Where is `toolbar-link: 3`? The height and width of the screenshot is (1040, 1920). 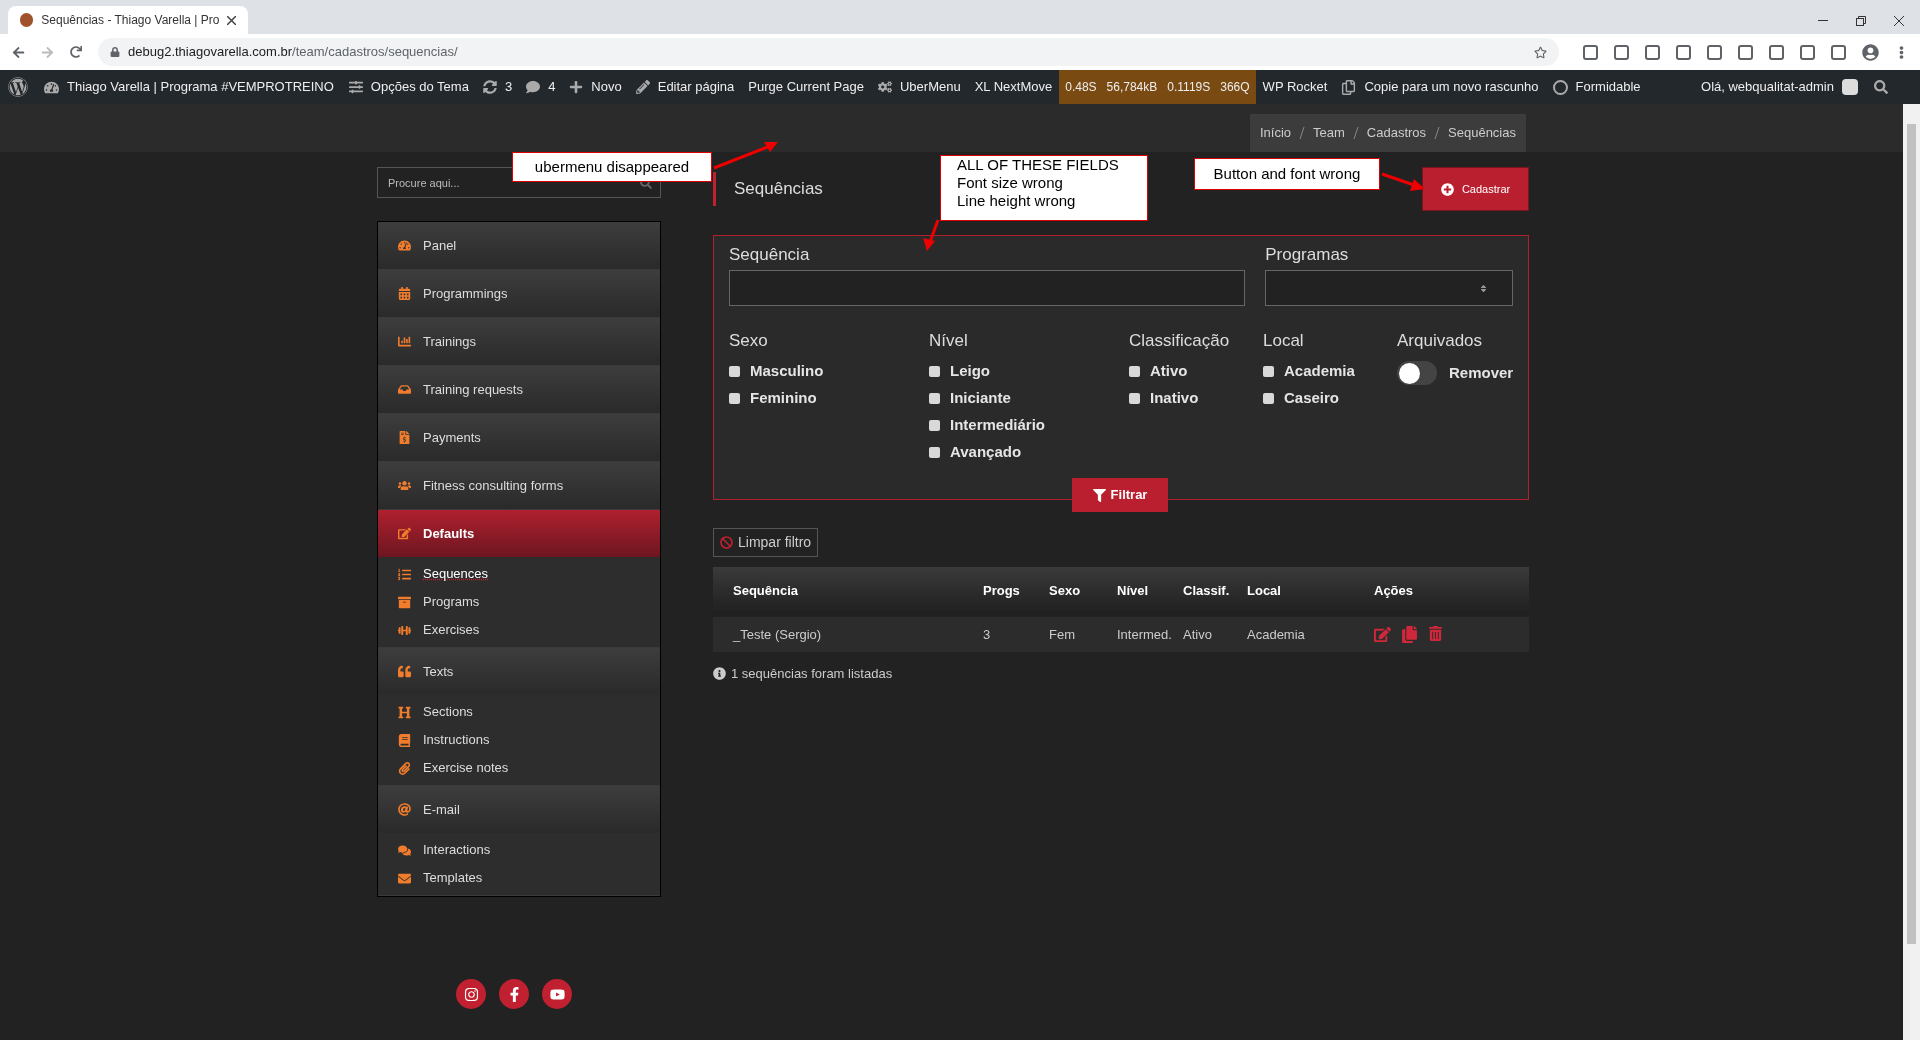
toolbar-link: 3 is located at coordinates (508, 87).